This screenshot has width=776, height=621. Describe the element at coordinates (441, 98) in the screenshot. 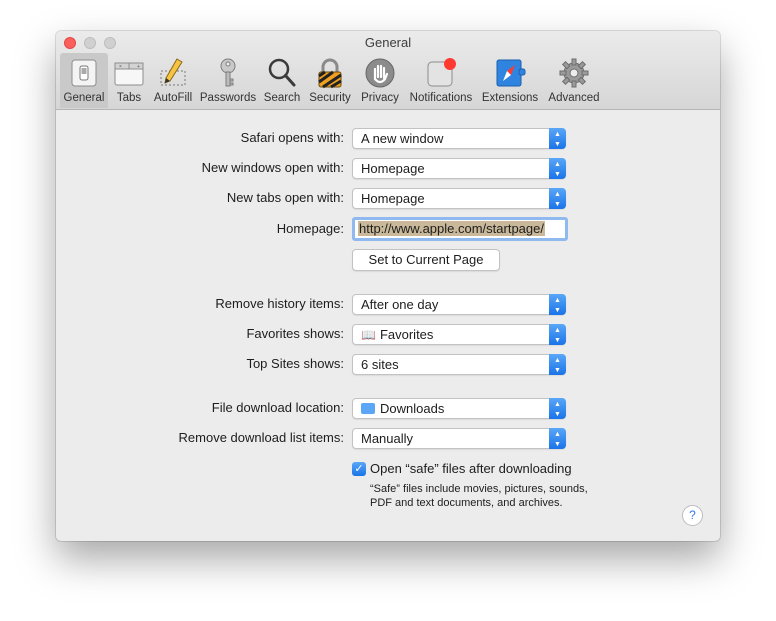

I see `tab-label: Notifications` at that location.